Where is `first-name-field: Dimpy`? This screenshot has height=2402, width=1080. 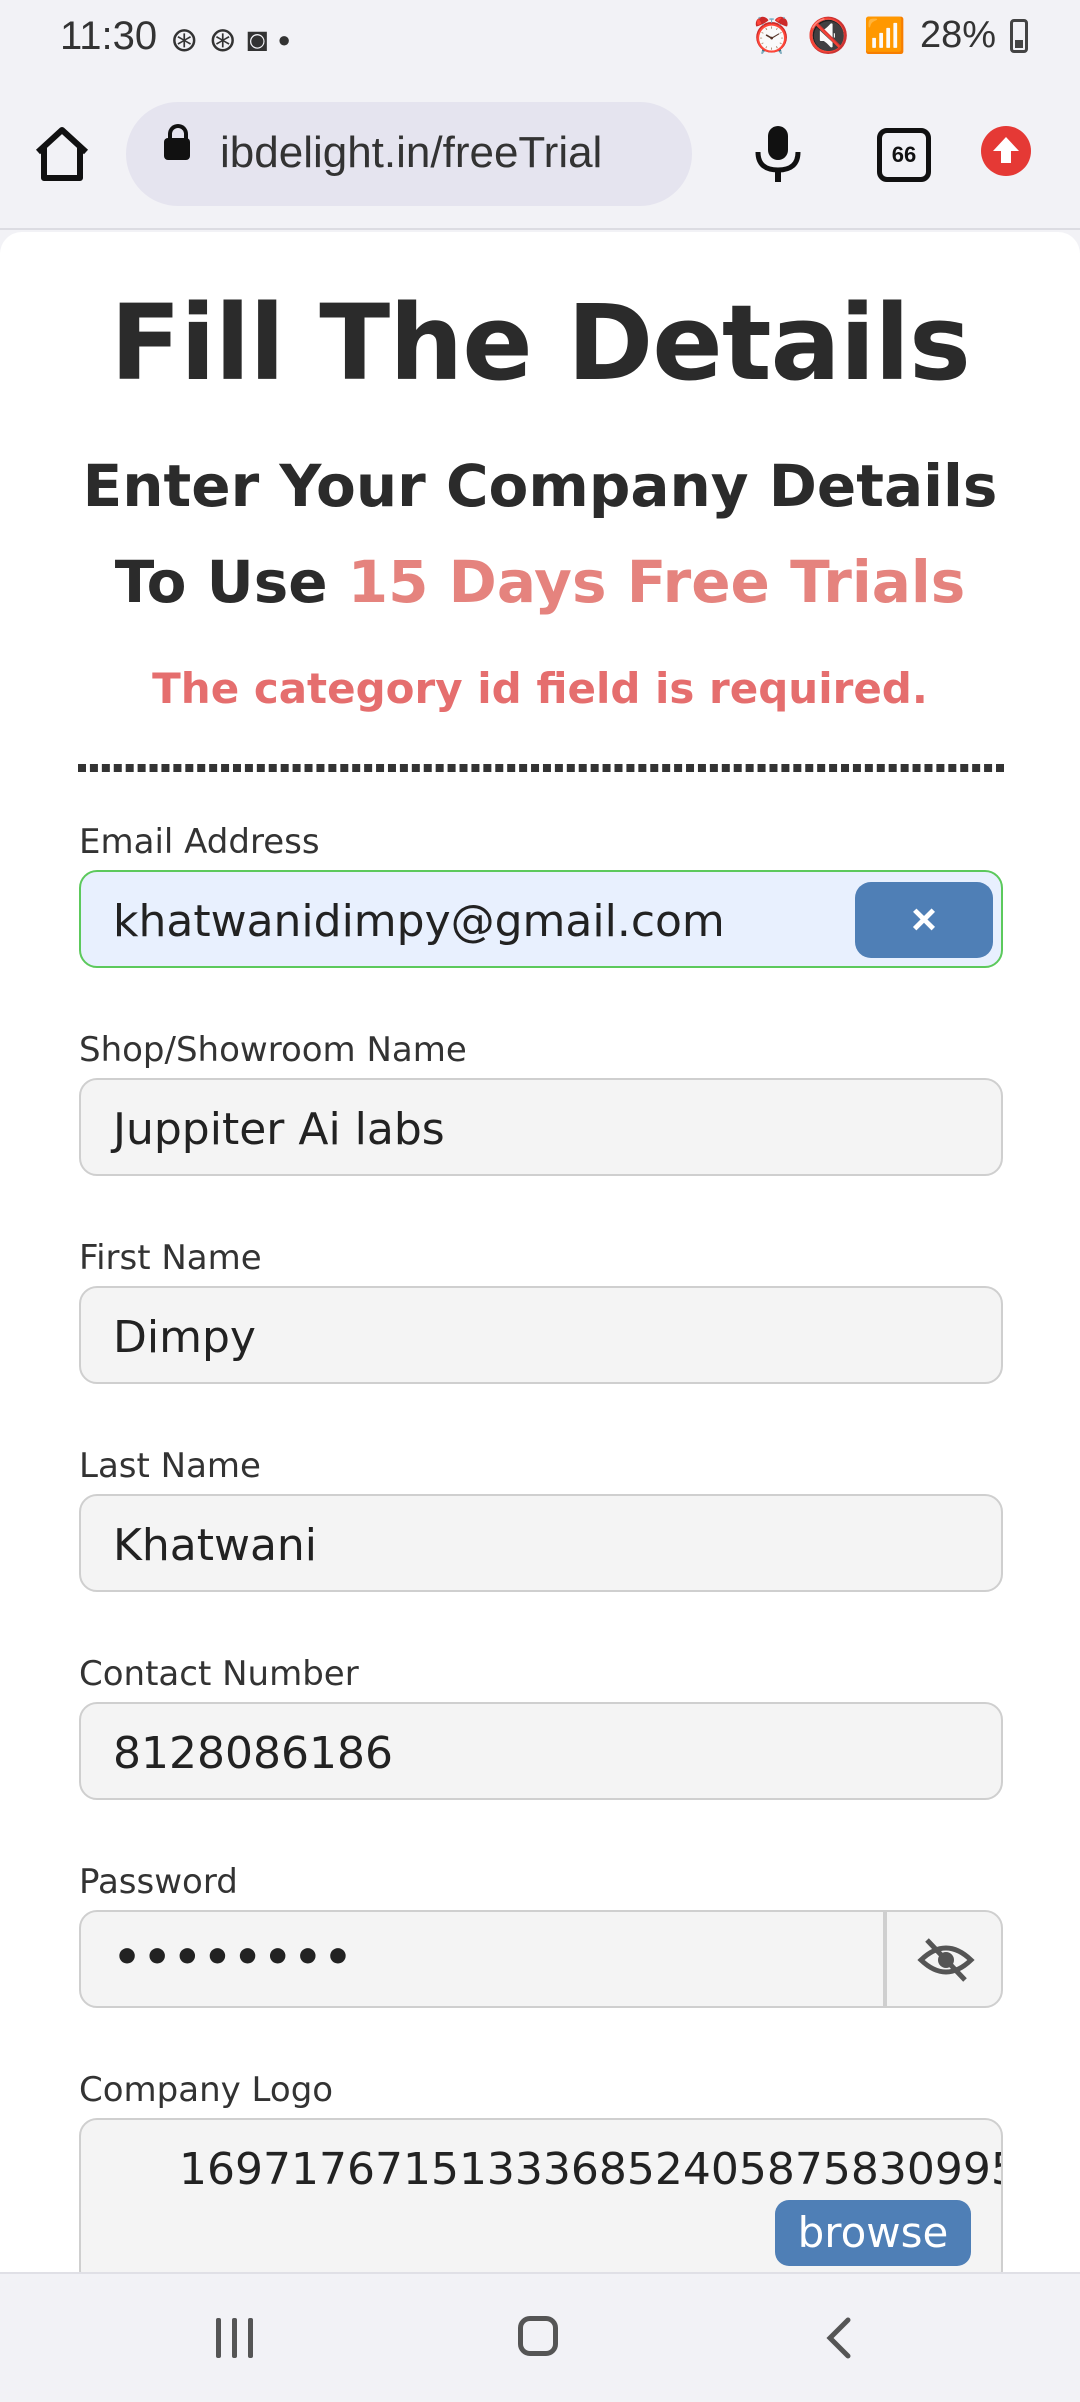 first-name-field: Dimpy is located at coordinates (541, 1335).